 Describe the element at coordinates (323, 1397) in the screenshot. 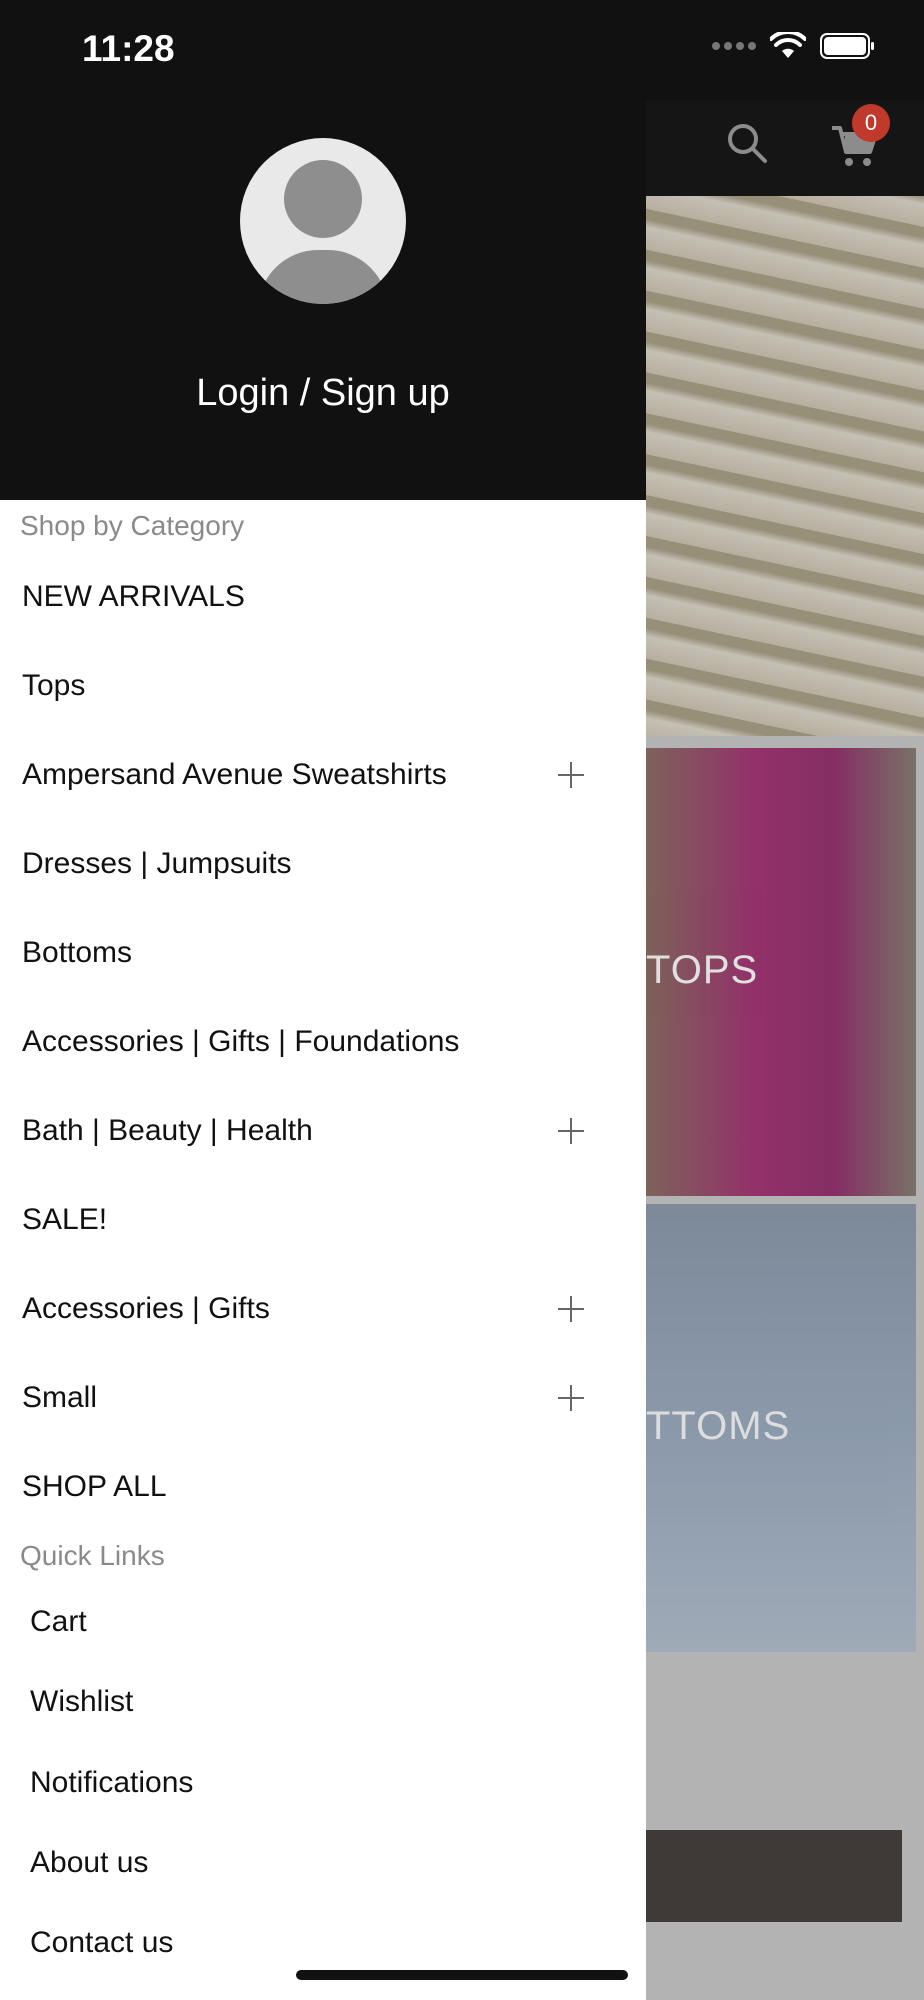

I see `category-item-small: Small` at that location.